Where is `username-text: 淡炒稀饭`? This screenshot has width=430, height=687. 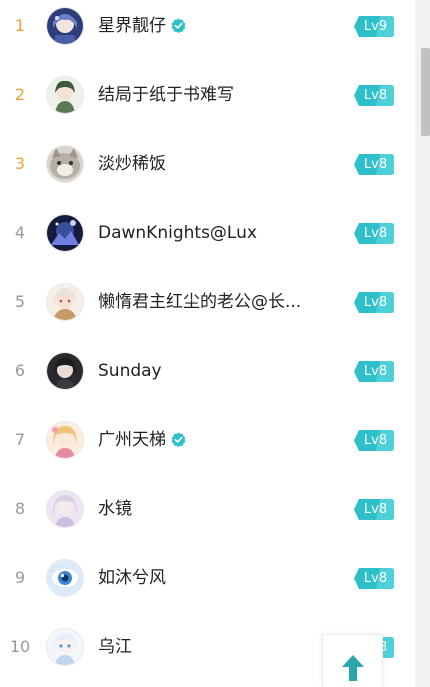 username-text: 淡炒稀饭 is located at coordinates (132, 164).